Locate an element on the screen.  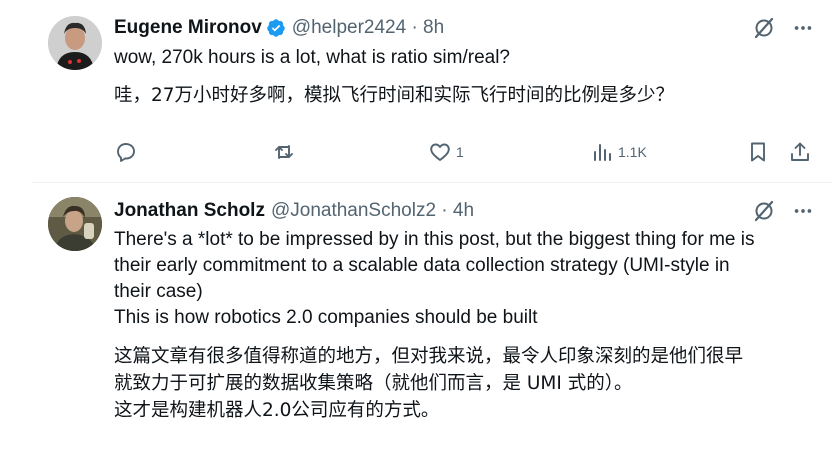
retweet-button is located at coordinates (284, 152).